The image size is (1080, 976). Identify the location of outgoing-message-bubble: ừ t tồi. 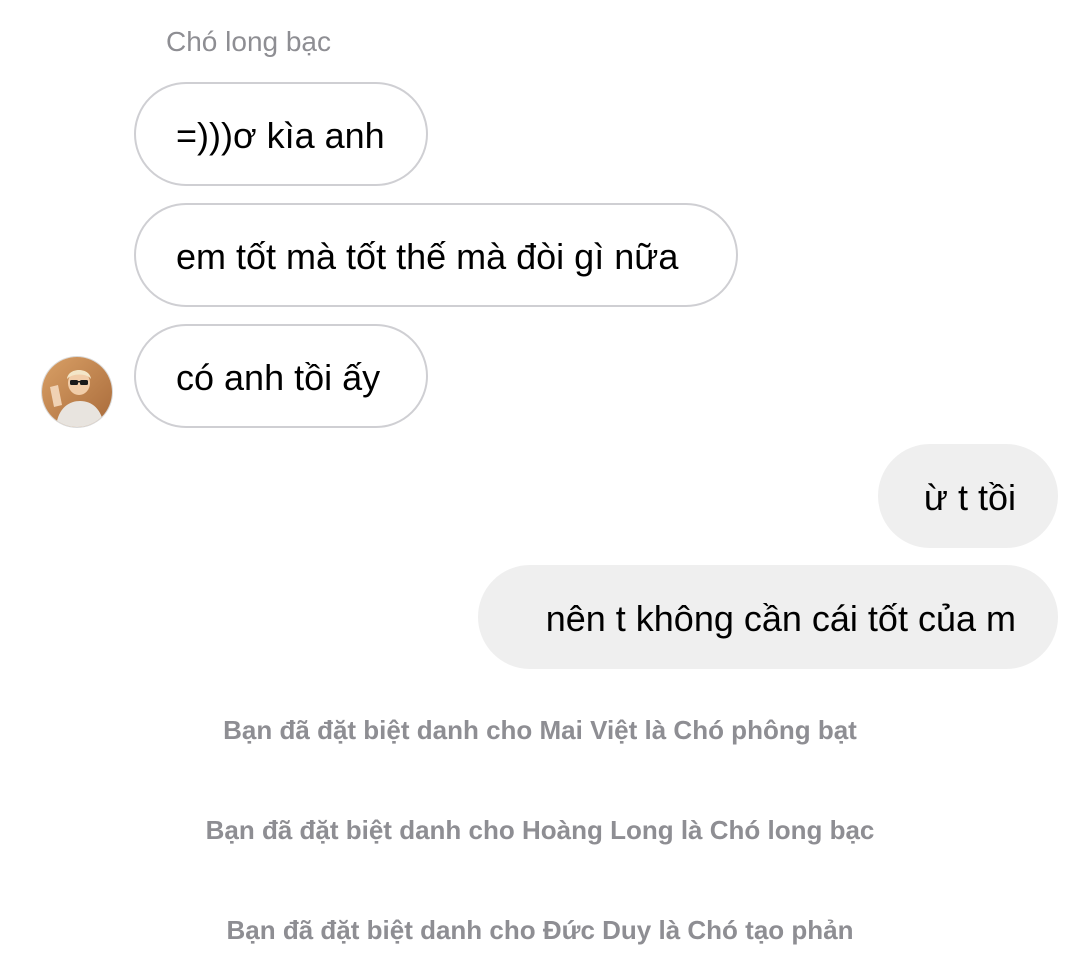
(968, 496).